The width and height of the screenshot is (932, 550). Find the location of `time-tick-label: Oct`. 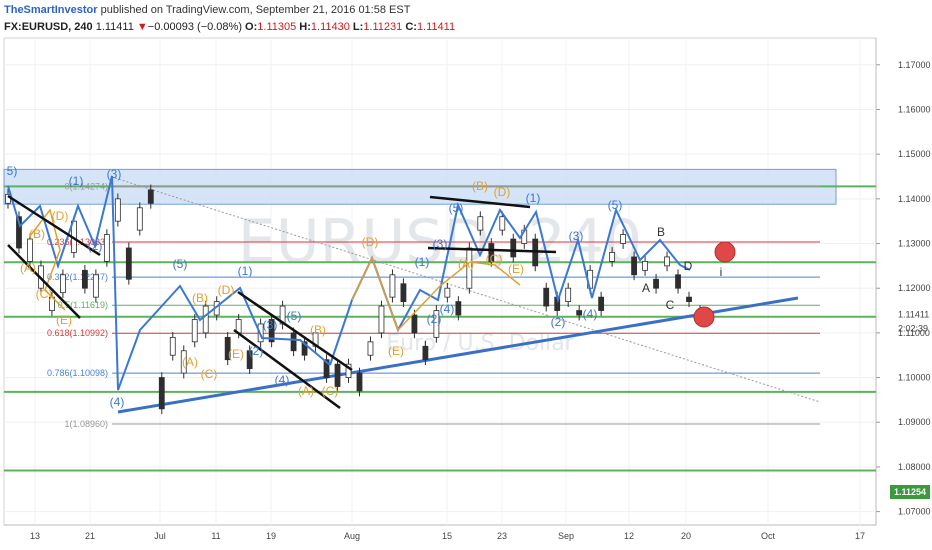

time-tick-label: Oct is located at coordinates (768, 536).